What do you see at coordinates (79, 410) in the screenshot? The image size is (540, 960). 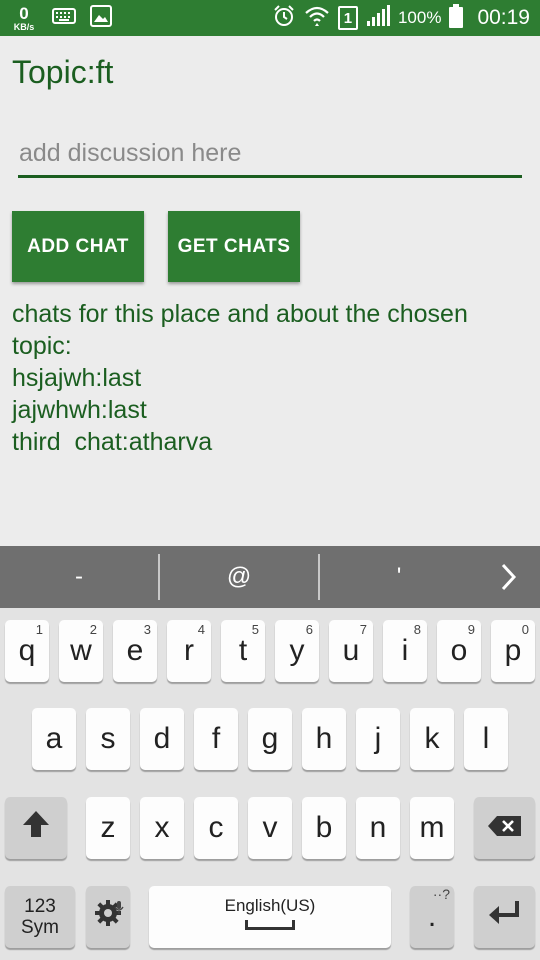 I see `chat-item: jajwhwh:last` at bounding box center [79, 410].